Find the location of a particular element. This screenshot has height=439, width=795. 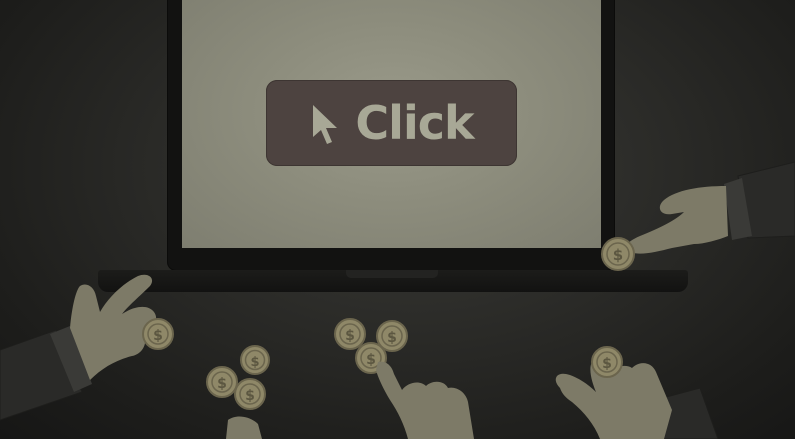

coin-left-hand-symbol: $ is located at coordinates (158, 336).